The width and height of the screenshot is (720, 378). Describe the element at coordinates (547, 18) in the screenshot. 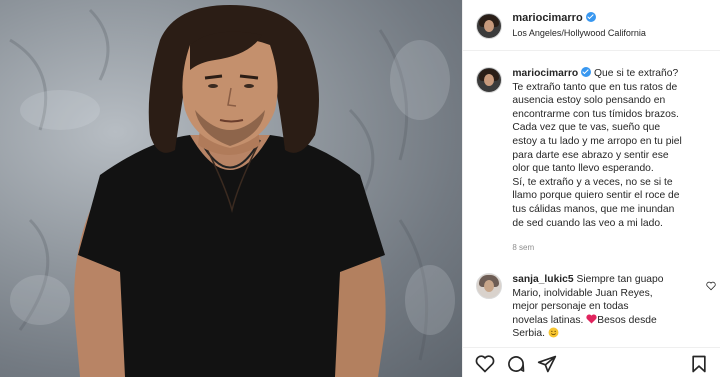

I see `author-username-text: mariocimarro` at that location.